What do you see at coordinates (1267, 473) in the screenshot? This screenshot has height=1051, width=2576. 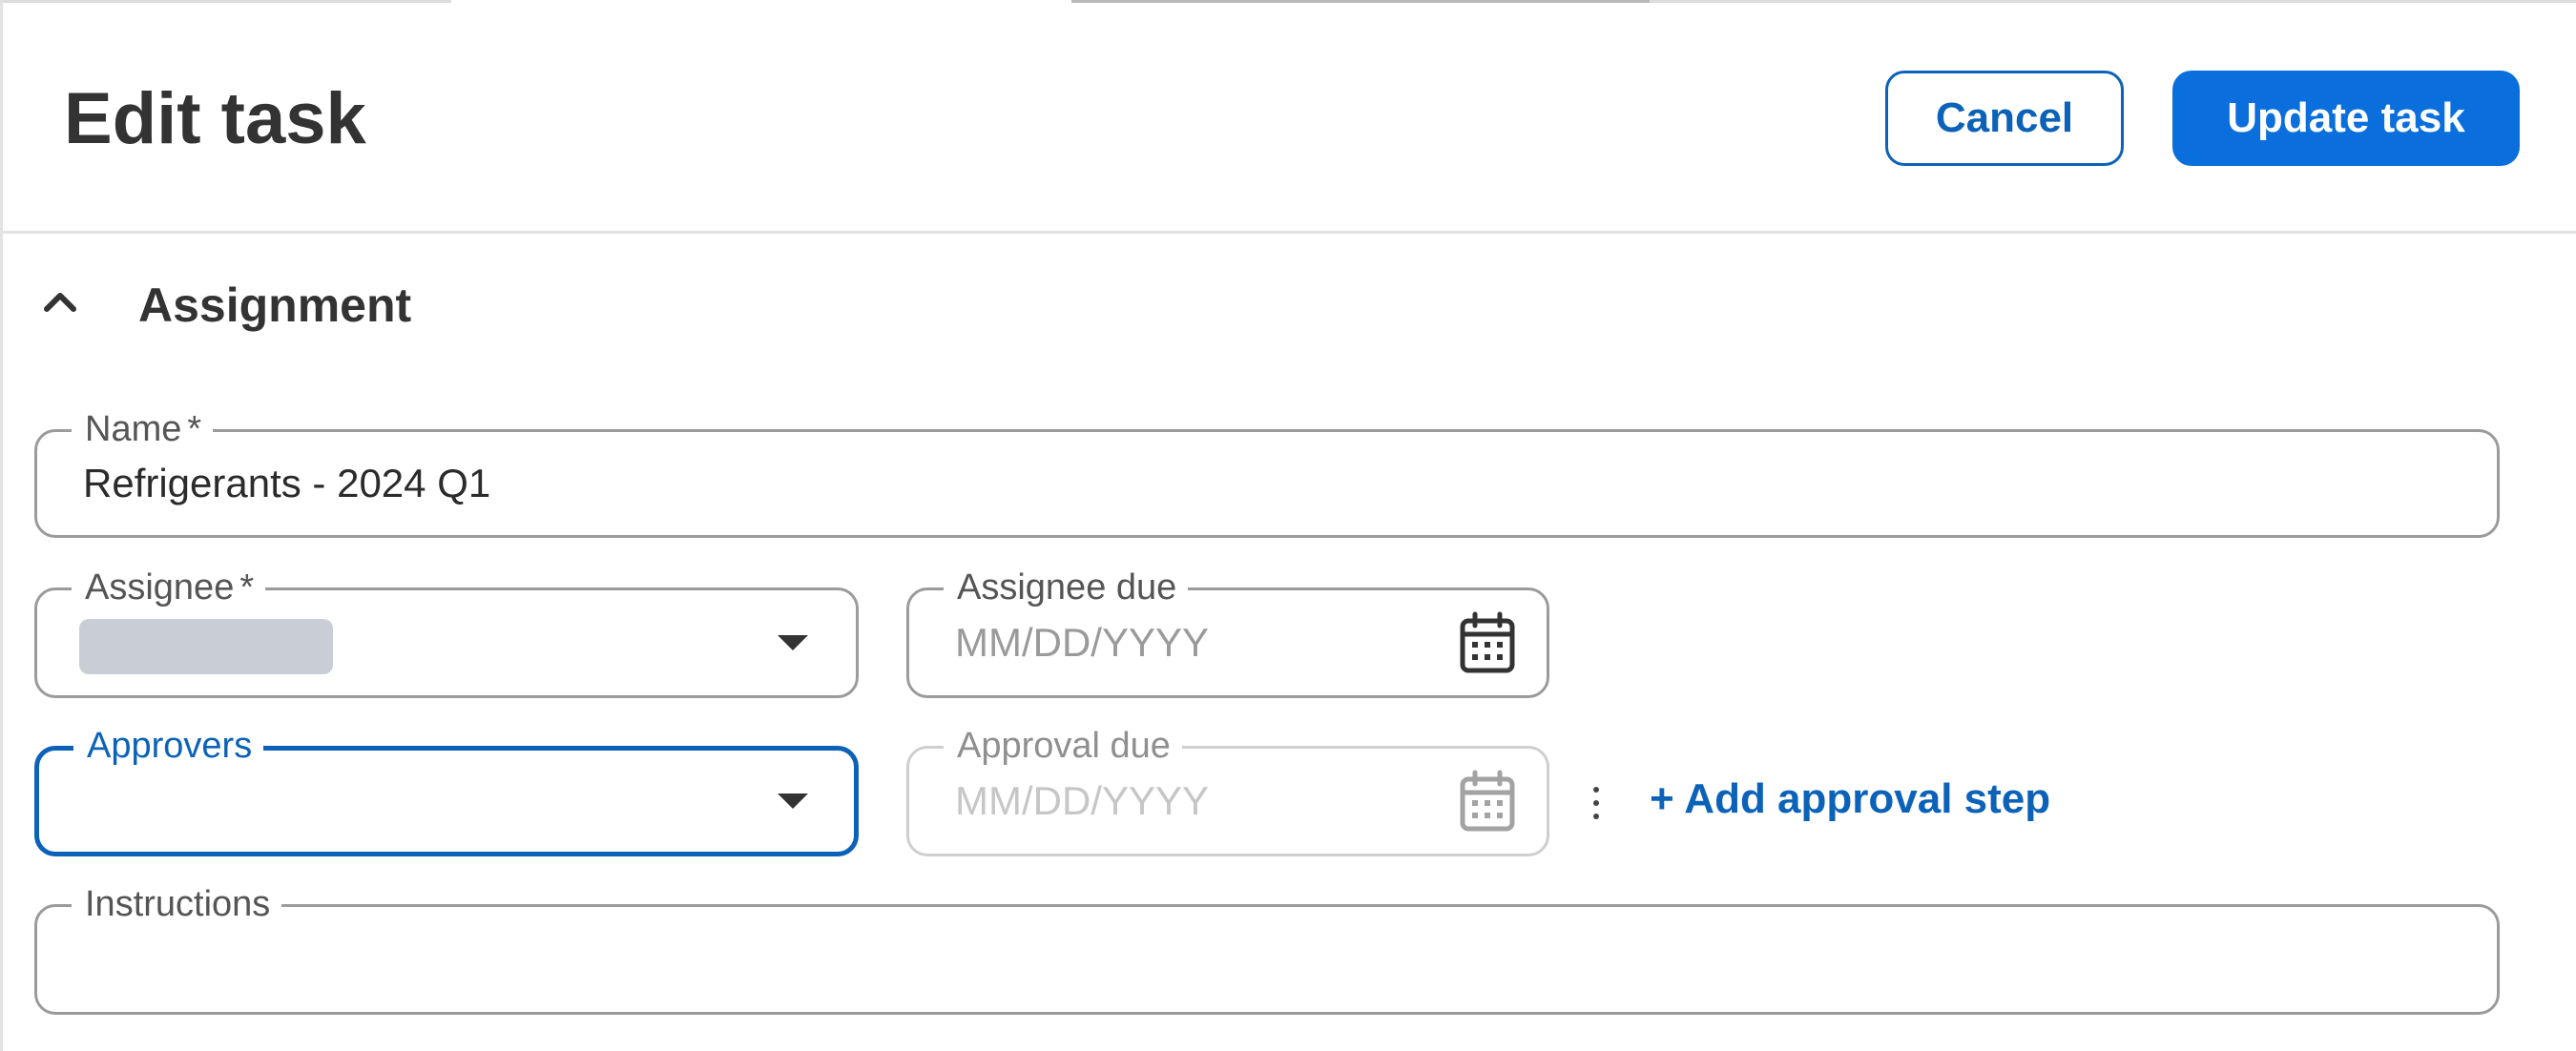 I see `name-field: Name * Refrigerants - 2024 Q1` at bounding box center [1267, 473].